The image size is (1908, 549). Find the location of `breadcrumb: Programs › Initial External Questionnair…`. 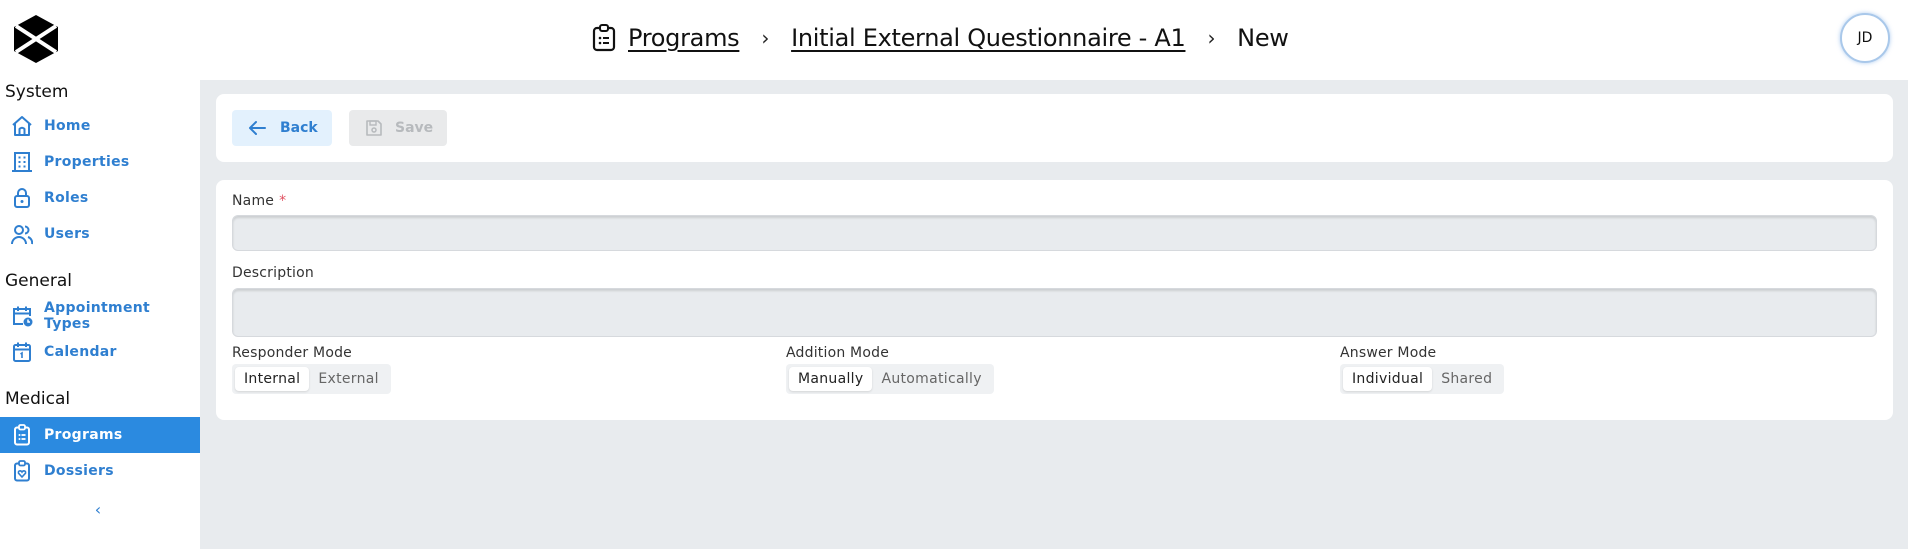

breadcrumb: Programs › Initial External Questionnair… is located at coordinates (940, 38).